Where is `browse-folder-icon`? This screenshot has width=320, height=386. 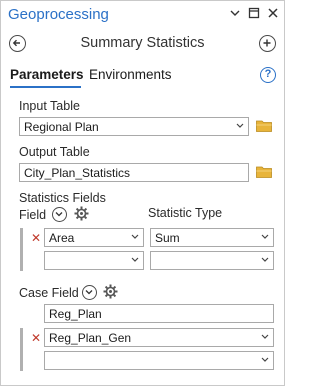 browse-folder-icon is located at coordinates (264, 128).